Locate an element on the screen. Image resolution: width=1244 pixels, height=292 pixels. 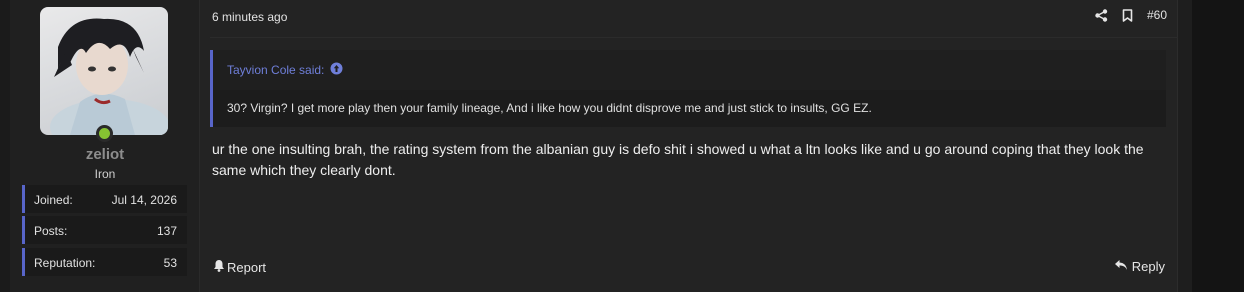
stat-value: Jul 14, 2026 is located at coordinates (144, 200).